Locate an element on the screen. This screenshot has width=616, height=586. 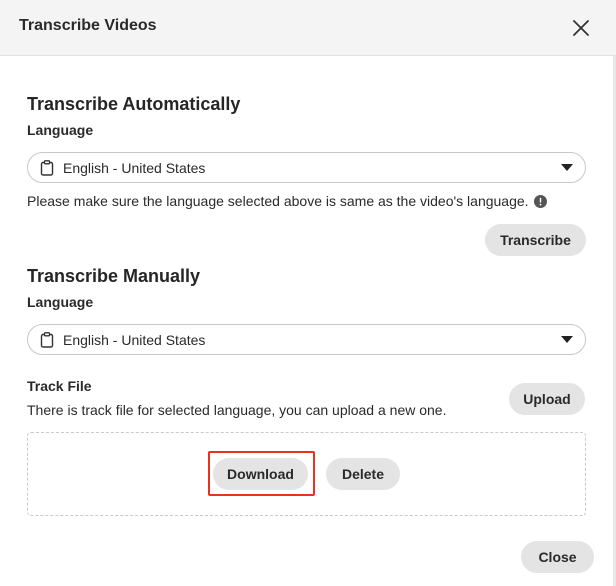
delete-button: Delete is located at coordinates (363, 474).